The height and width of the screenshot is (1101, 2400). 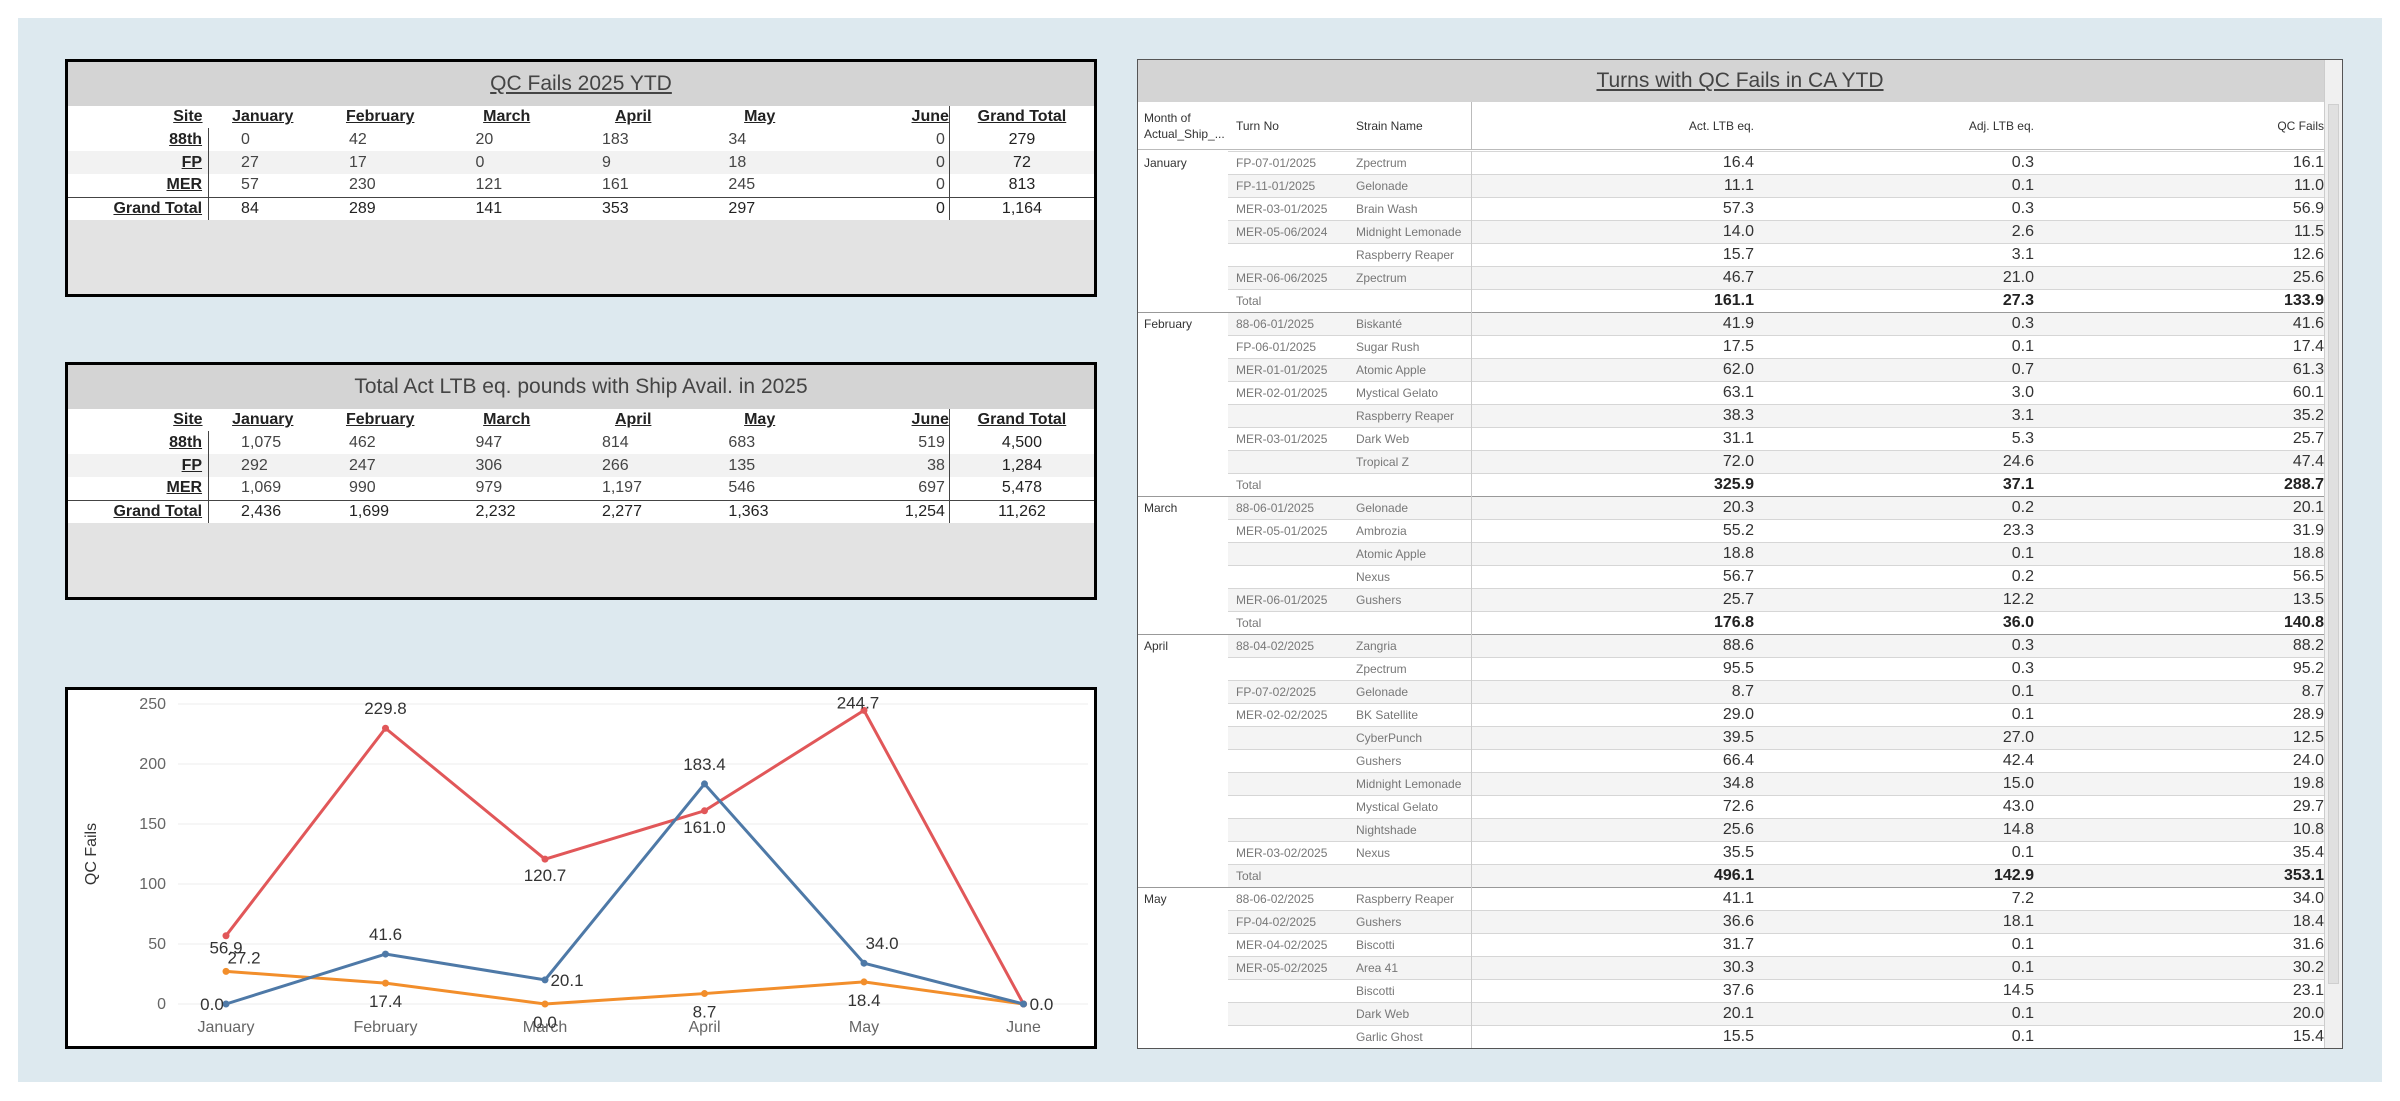 What do you see at coordinates (633, 420) in the screenshot?
I see `ltb-col-header: April` at bounding box center [633, 420].